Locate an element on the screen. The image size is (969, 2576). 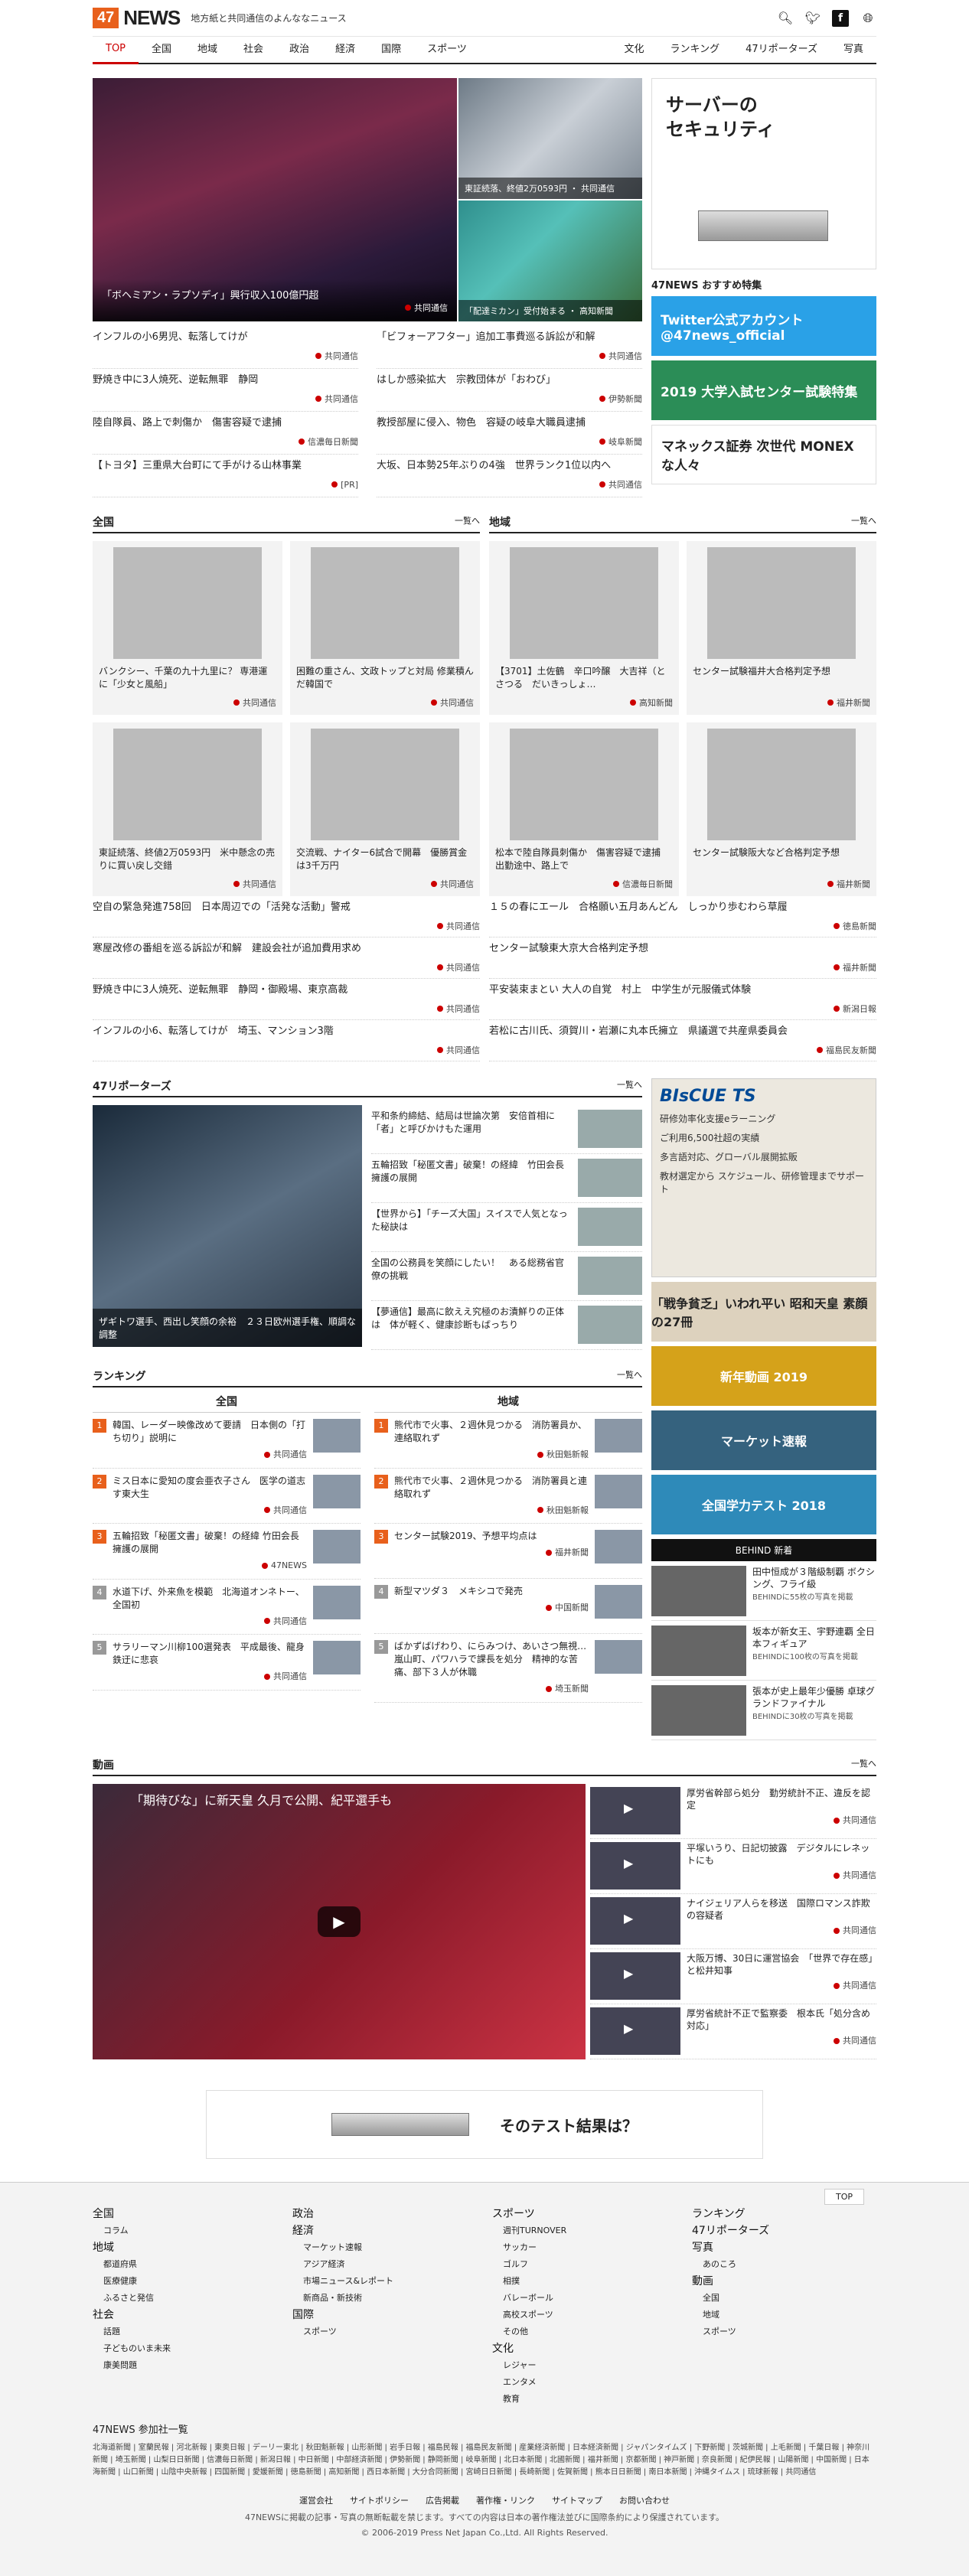
news-item: 寒屋改修の番組を巡る訴訟が和解 建設会社が追加費用求め 共同通信 is located at coordinates (286, 958).